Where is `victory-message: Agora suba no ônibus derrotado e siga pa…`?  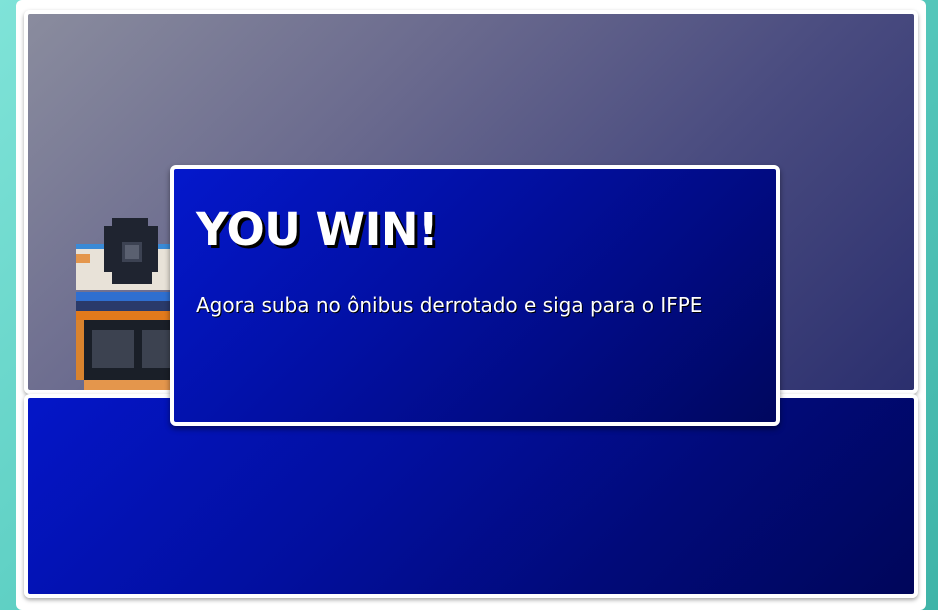 victory-message: Agora suba no ônibus derrotado e siga pa… is located at coordinates (449, 305).